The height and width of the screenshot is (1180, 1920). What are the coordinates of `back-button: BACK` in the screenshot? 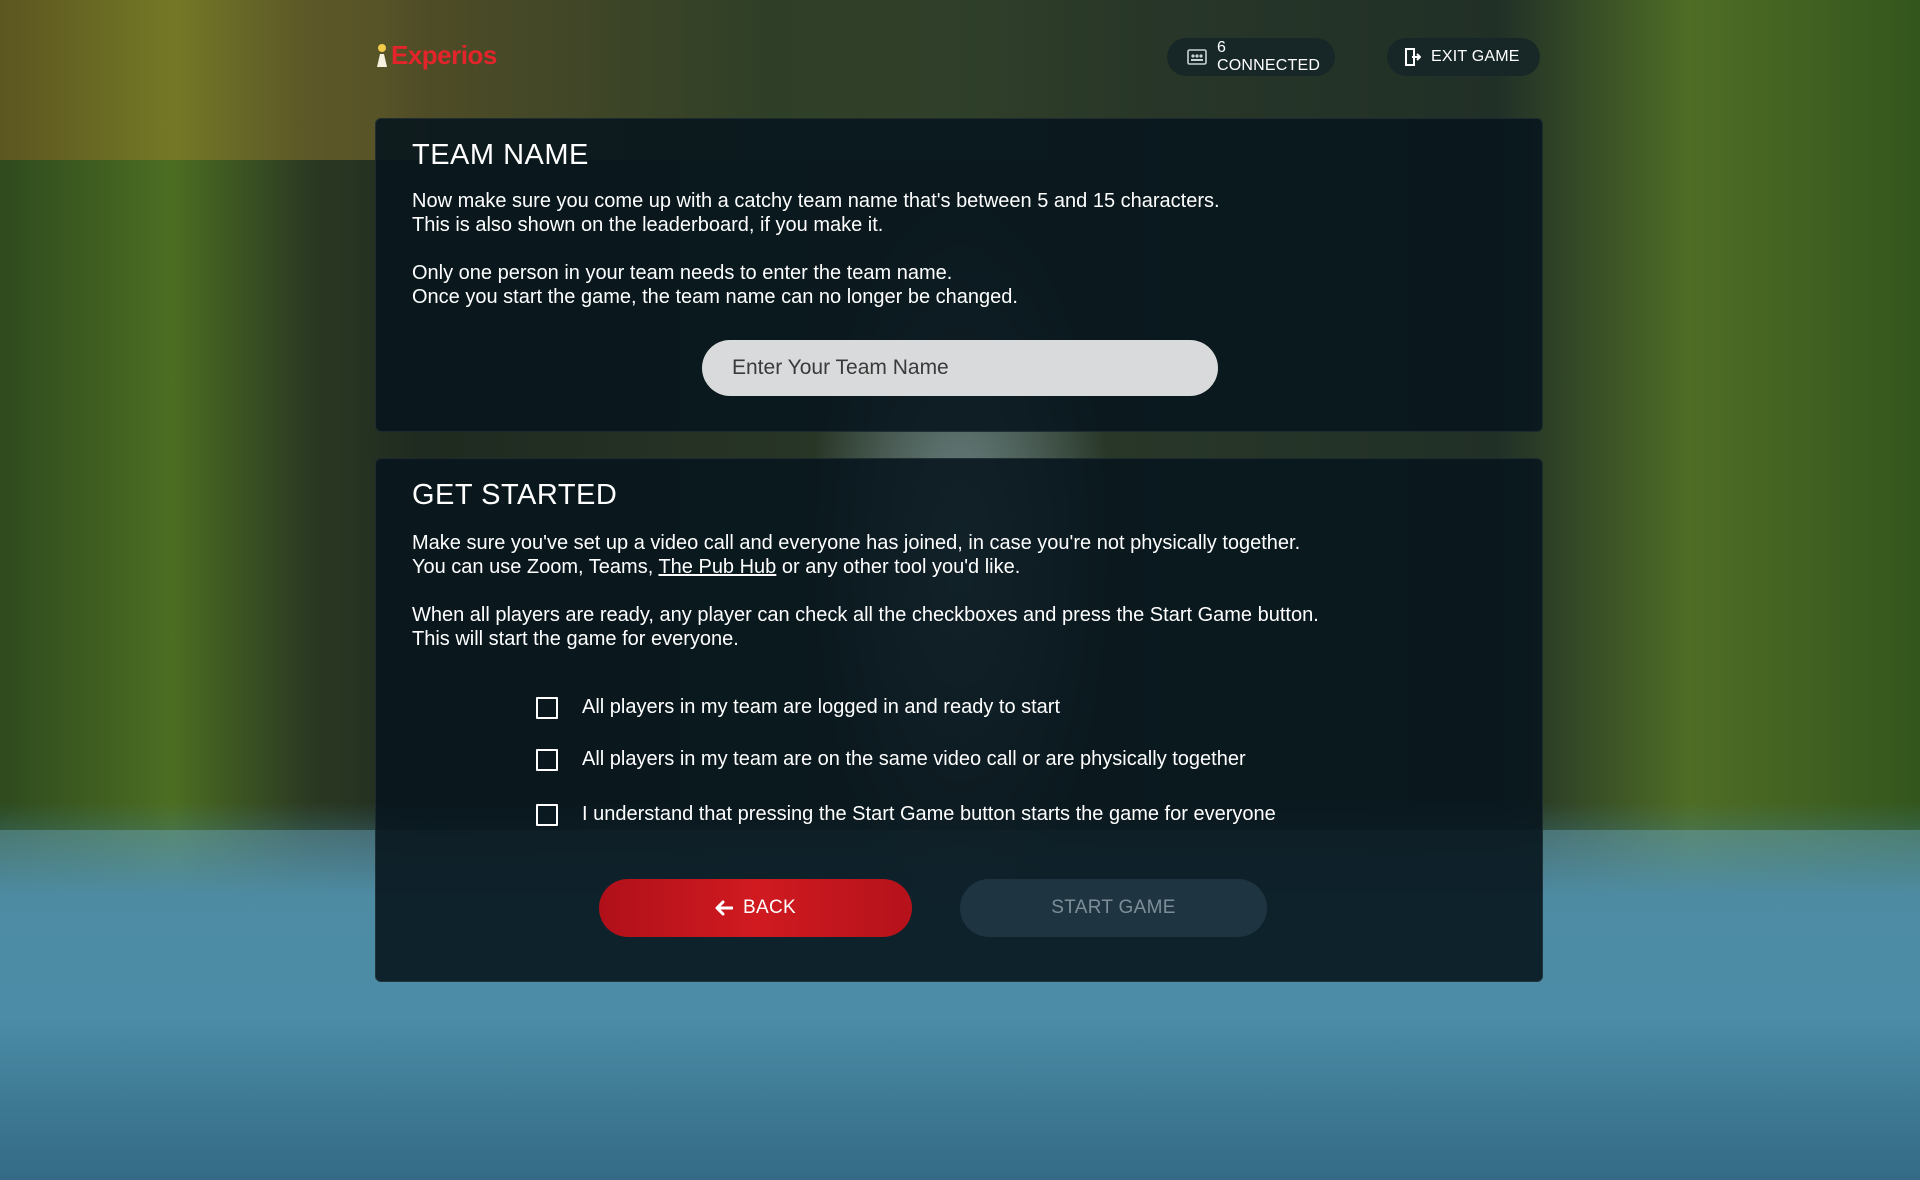 It's located at (755, 908).